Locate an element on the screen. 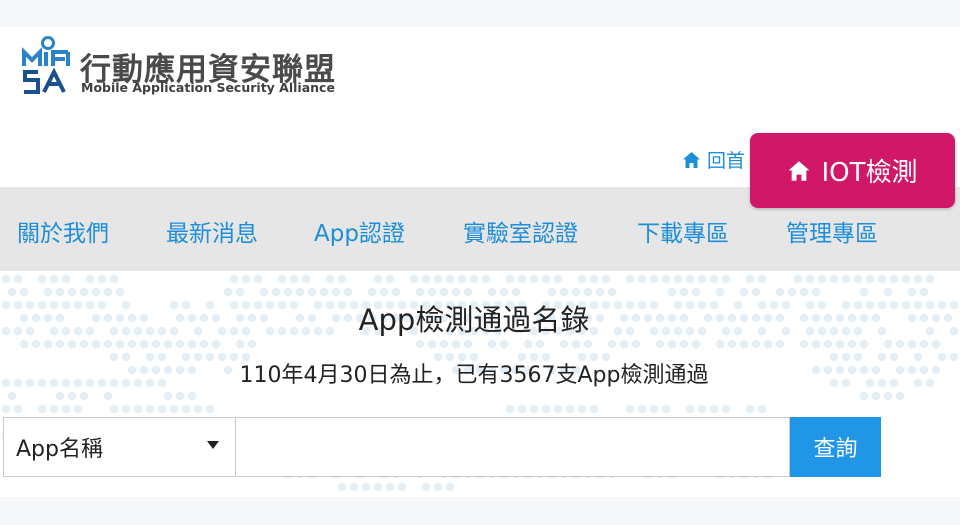  home-link-label: 回首 is located at coordinates (726, 161).